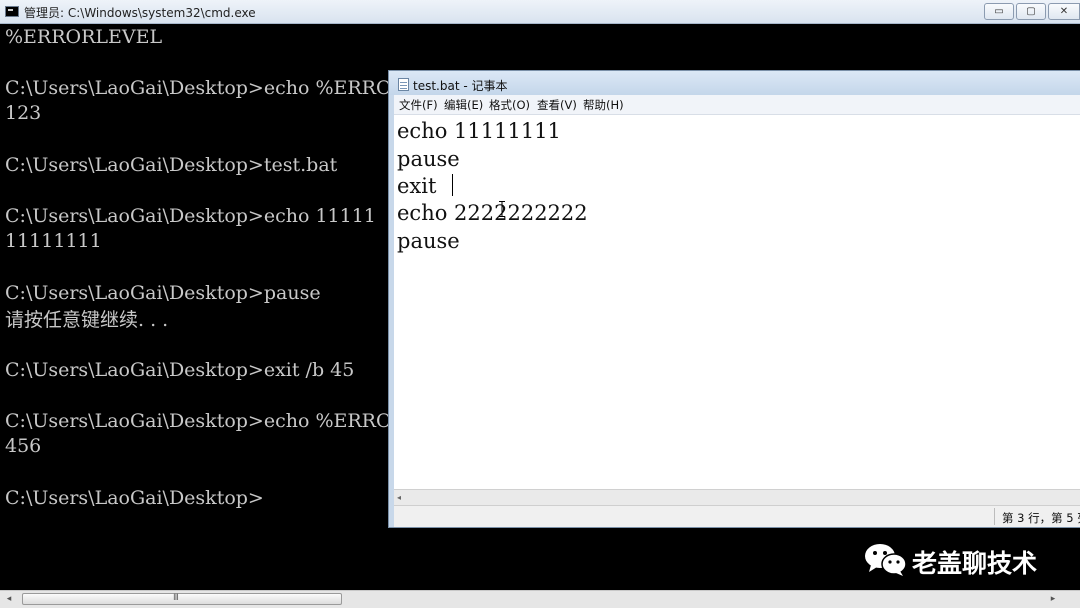  I want to click on cmd-app-icon, so click(12, 11).